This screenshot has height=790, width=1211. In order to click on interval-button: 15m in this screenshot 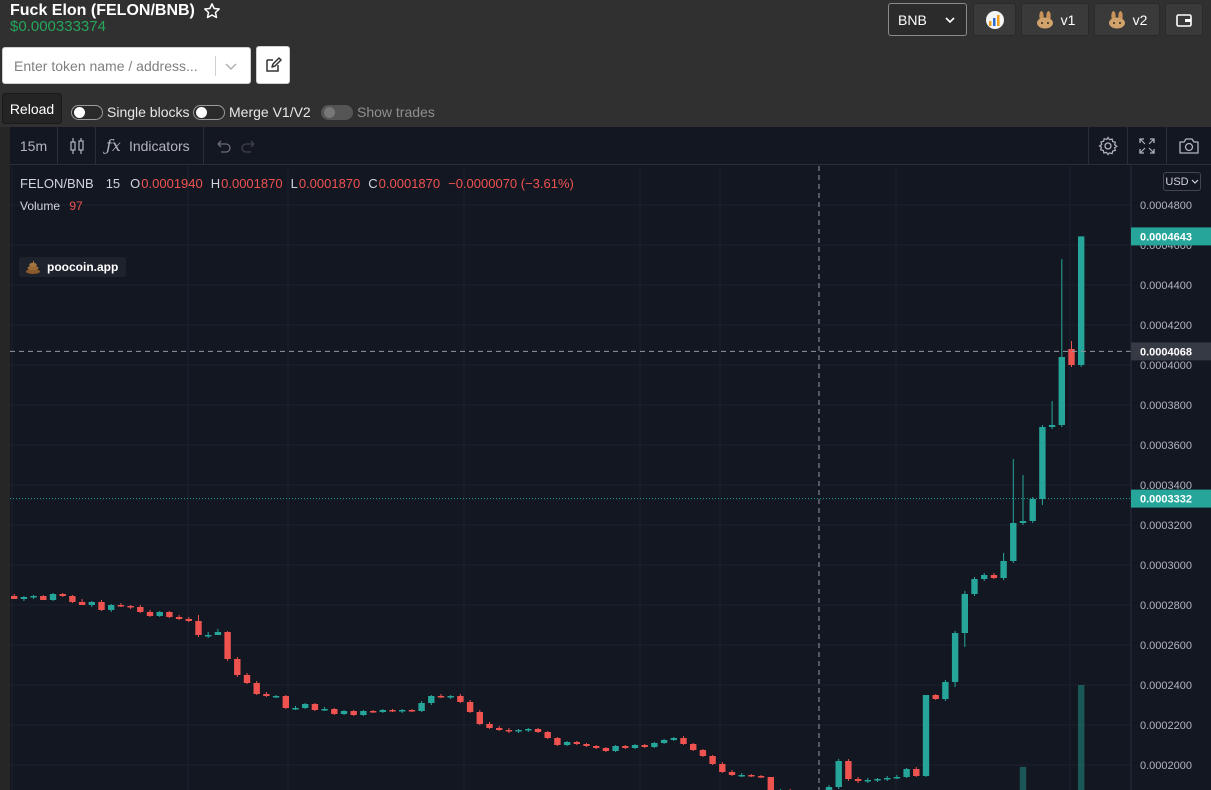, I will do `click(34, 145)`.